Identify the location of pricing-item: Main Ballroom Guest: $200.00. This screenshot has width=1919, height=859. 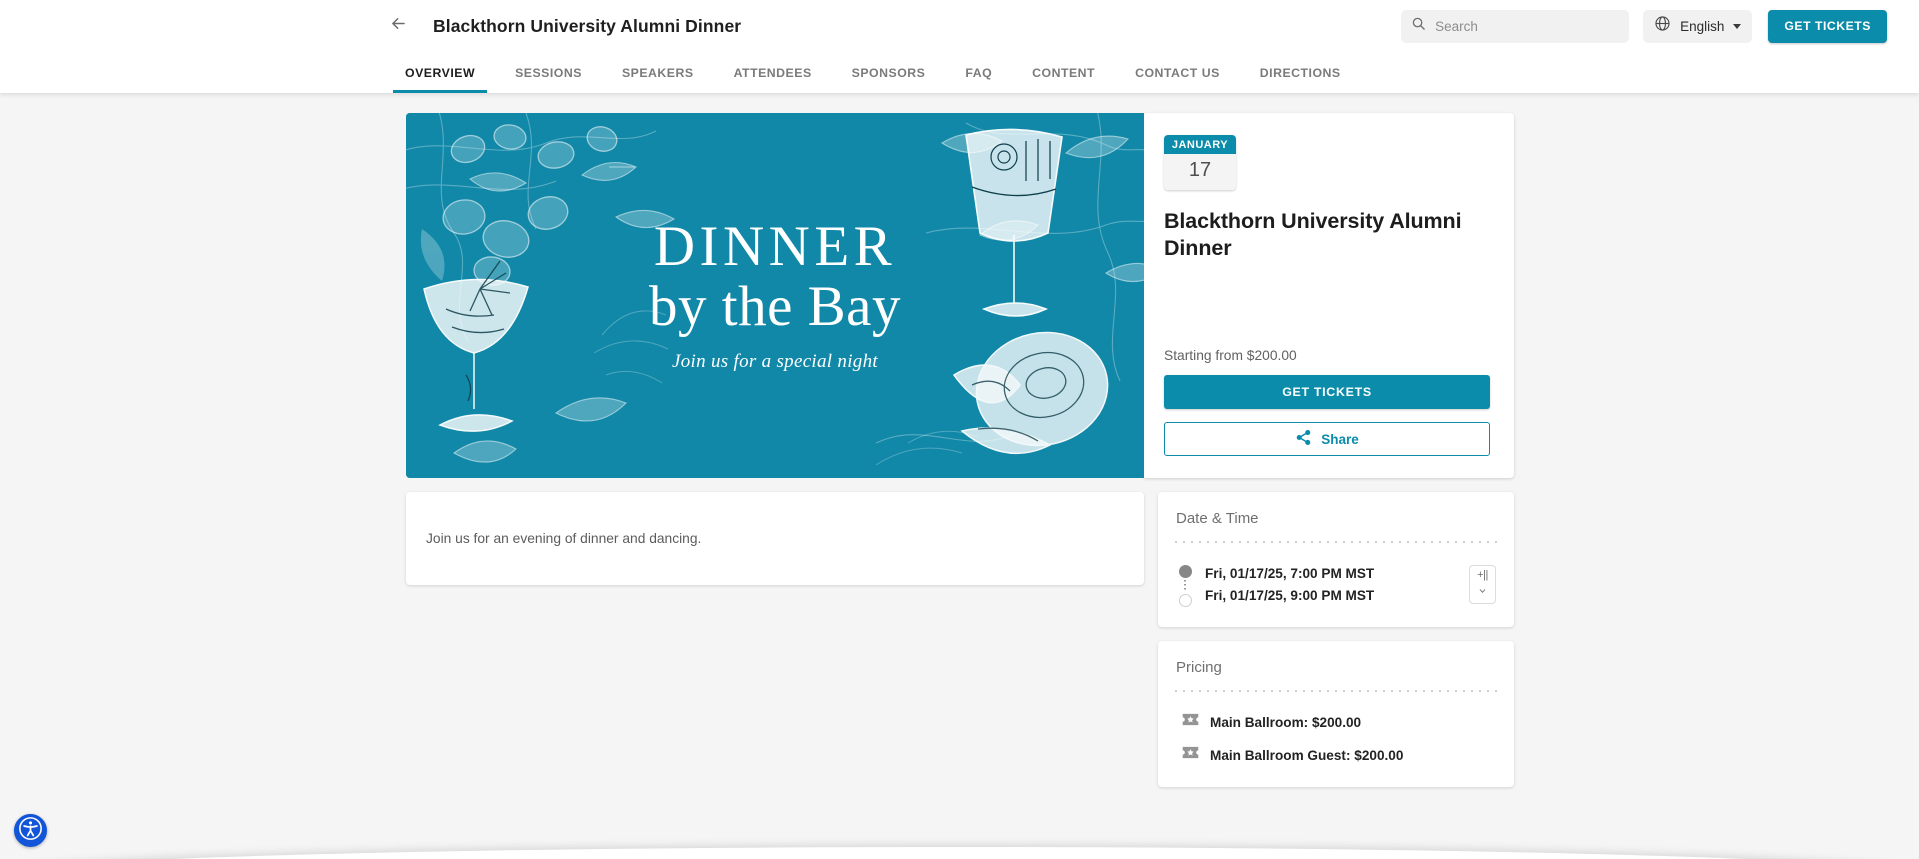
(1336, 755).